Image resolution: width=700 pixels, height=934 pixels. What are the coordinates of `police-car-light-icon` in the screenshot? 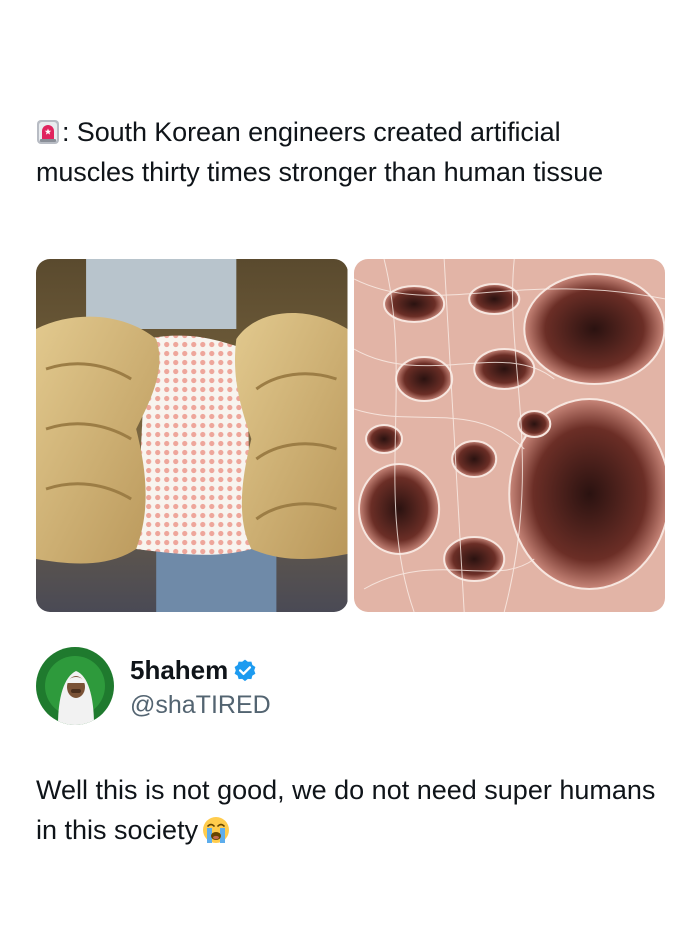 It's located at (48, 132).